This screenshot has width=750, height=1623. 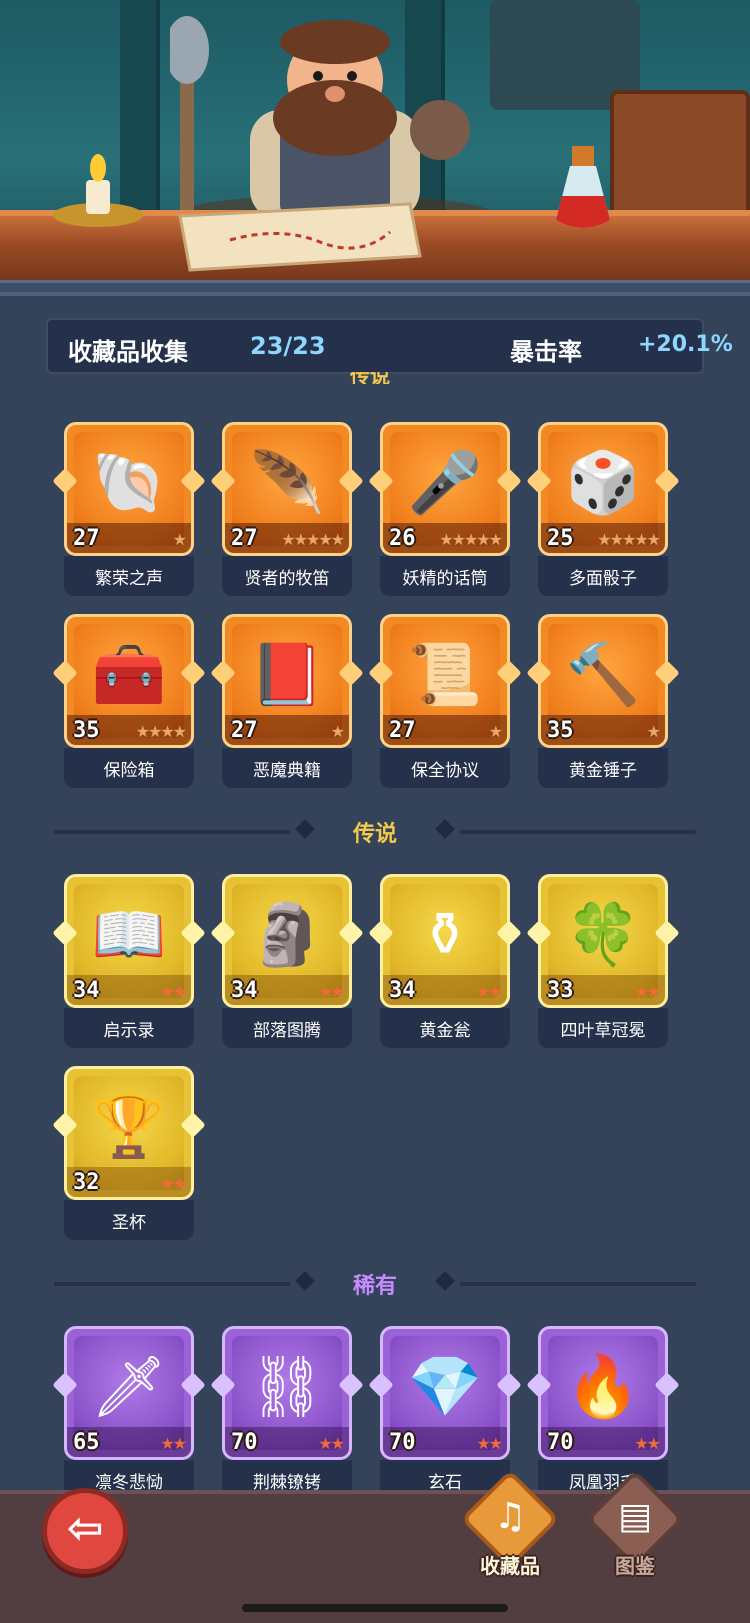 What do you see at coordinates (300, 237) in the screenshot?
I see `map-scroll-icon` at bounding box center [300, 237].